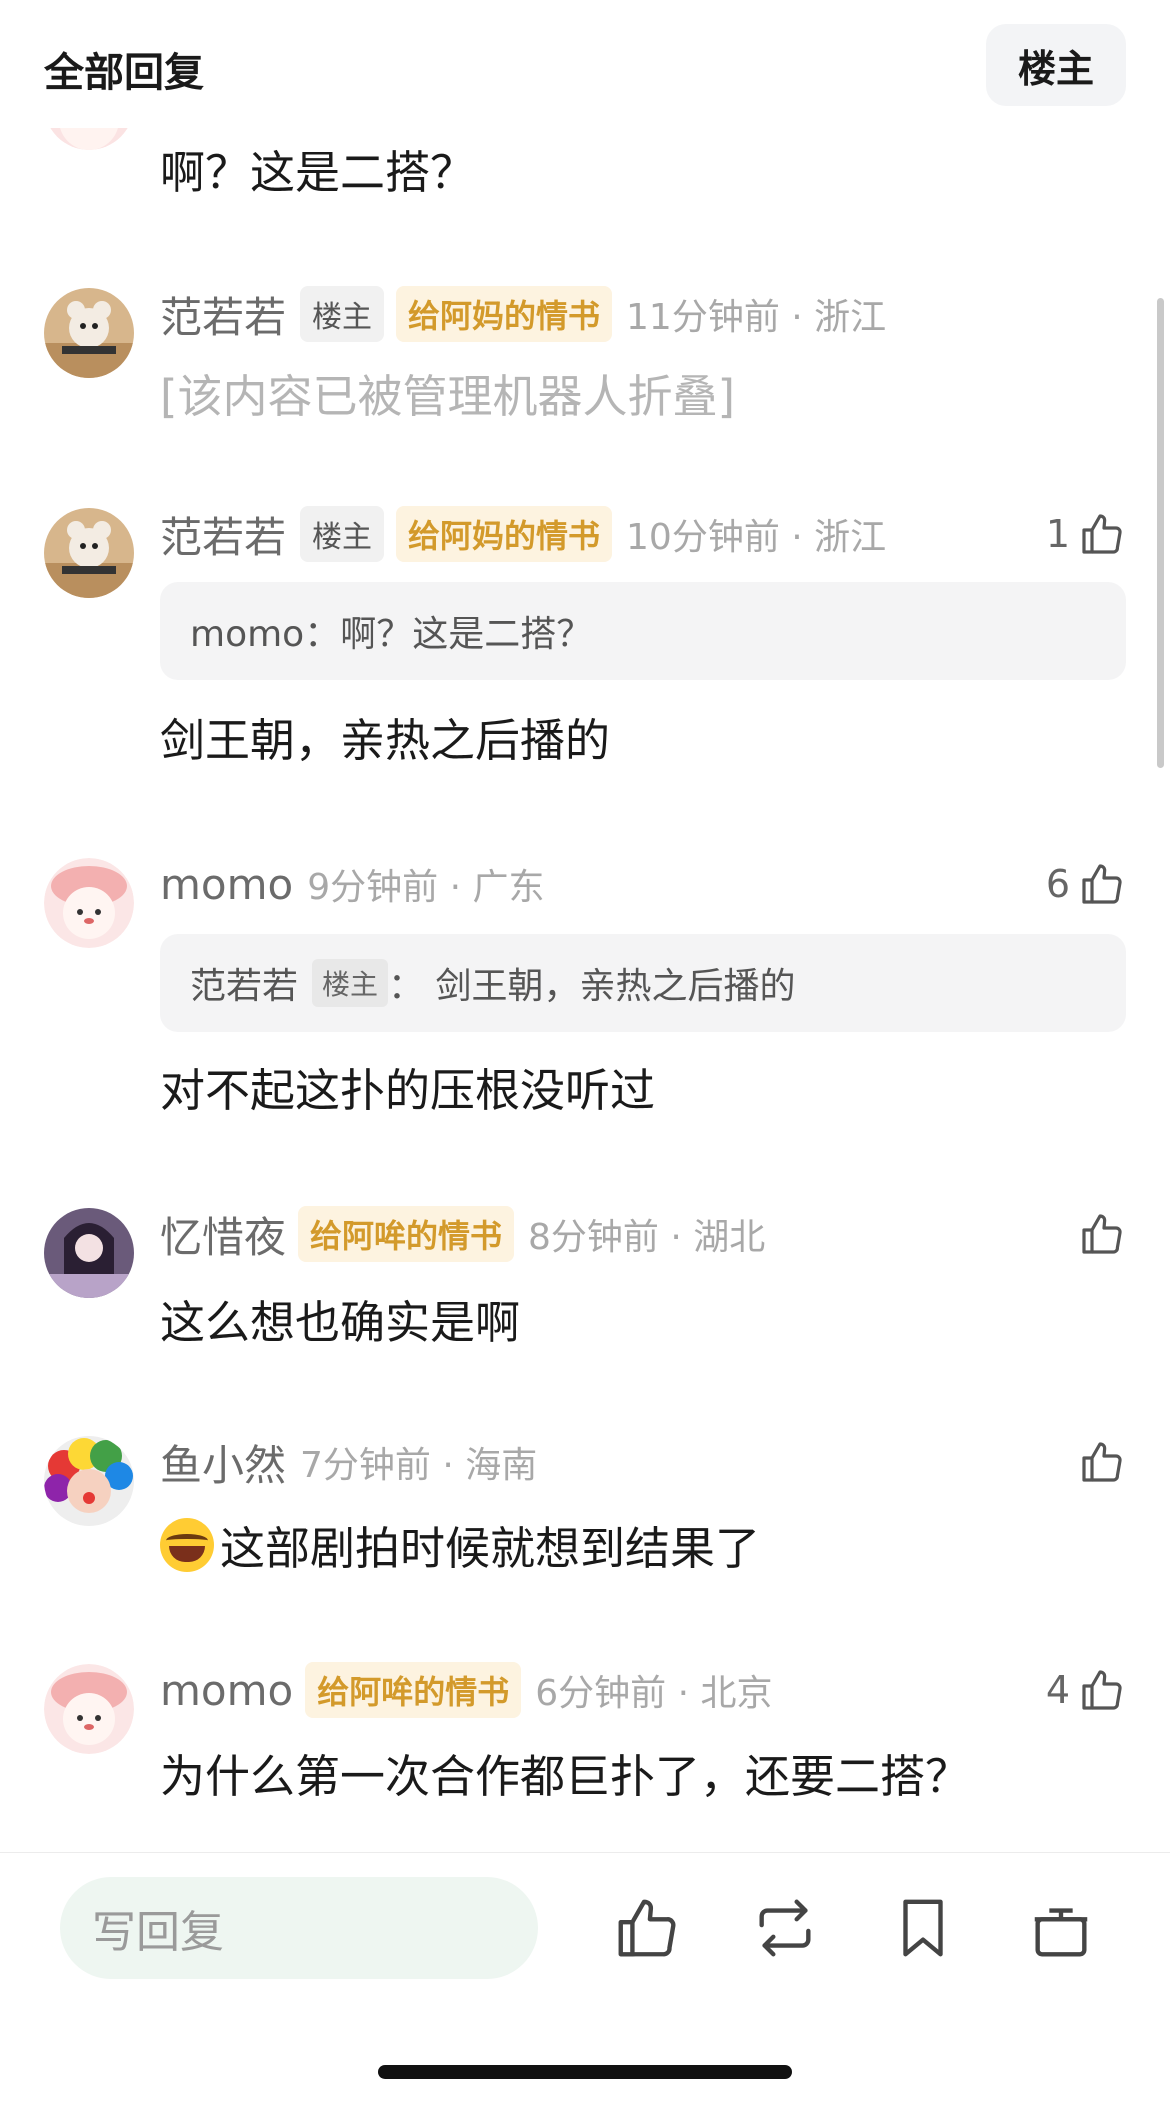  I want to click on comment-meta: 范若若 楼主 给阿妈的情书 11分钟前 · 浙江, so click(523, 314).